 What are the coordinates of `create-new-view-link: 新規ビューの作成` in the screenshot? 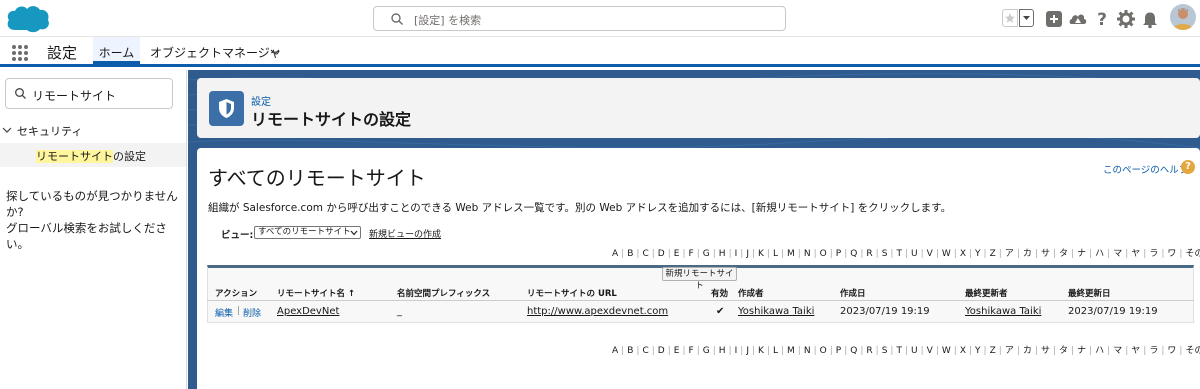 It's located at (405, 233).